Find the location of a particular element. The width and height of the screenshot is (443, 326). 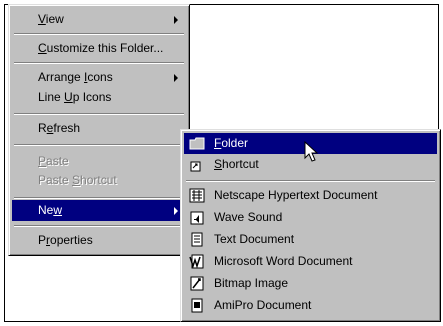

submenu-item-word-document: Microsoft Word Document is located at coordinates (310, 261).